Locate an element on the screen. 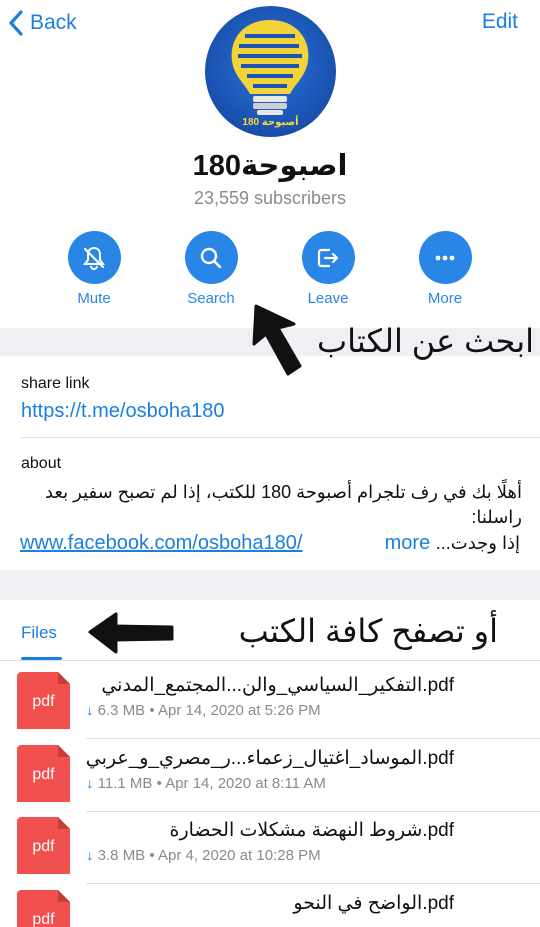 The height and width of the screenshot is (927, 540). file-size: 11.1 MB is located at coordinates (125, 783).